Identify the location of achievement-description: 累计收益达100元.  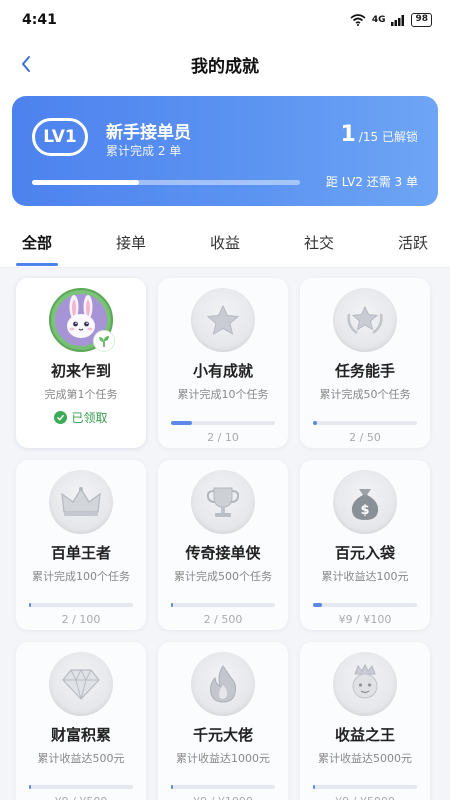
(365, 576).